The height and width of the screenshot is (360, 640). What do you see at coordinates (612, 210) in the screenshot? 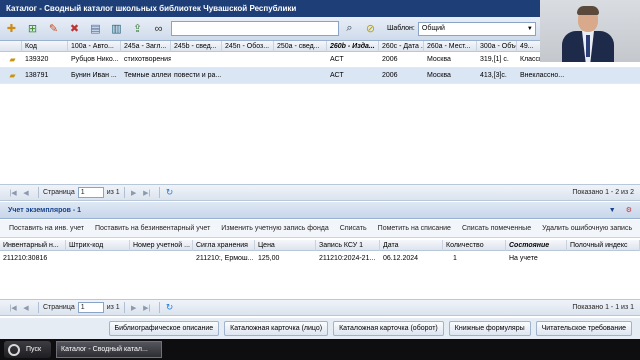
I see `collapse-icon: ▼` at bounding box center [612, 210].